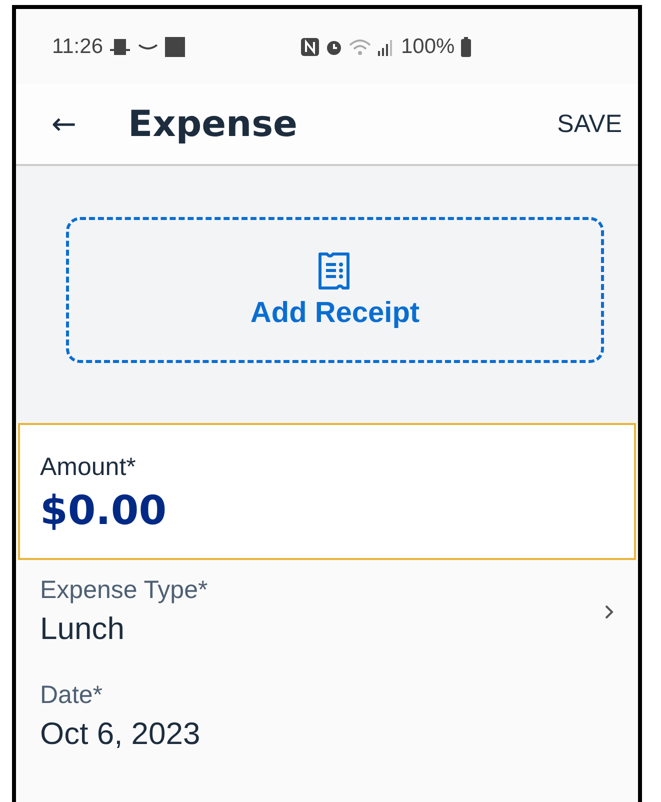  Describe the element at coordinates (213, 124) in the screenshot. I see `page-title: Expense` at that location.